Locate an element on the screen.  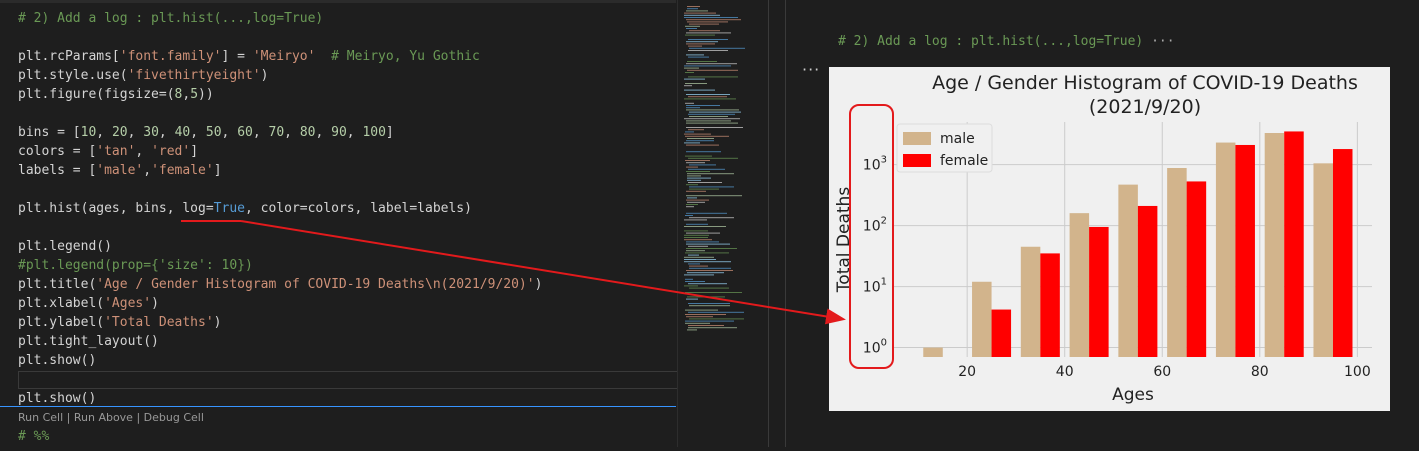
cell-codelens: Run Cell | Run Above | Debug Cell is located at coordinates (111, 417).